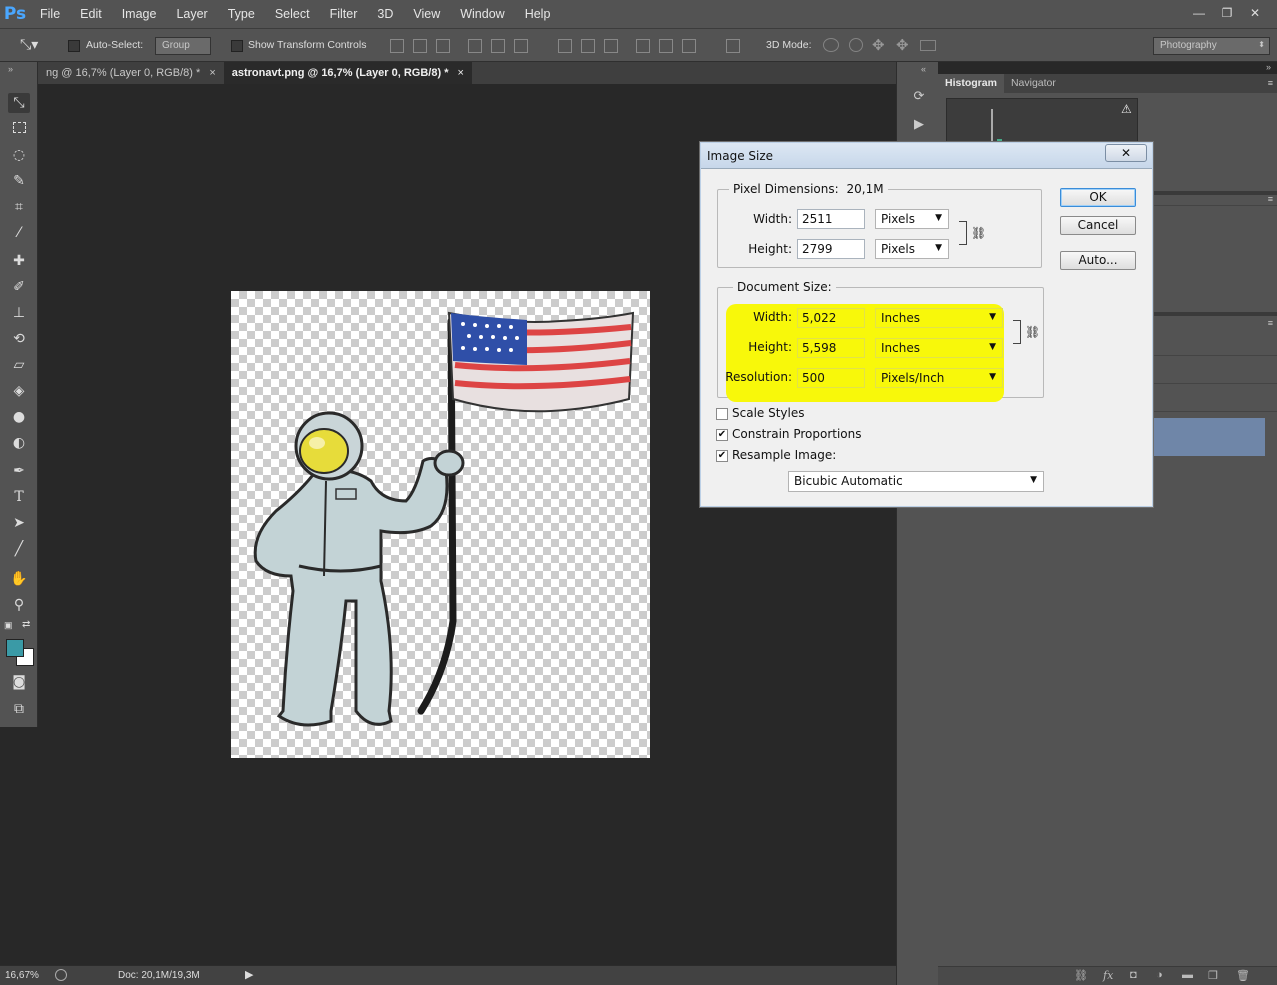  Describe the element at coordinates (397, 46) in the screenshot. I see `align-top-icon` at that location.